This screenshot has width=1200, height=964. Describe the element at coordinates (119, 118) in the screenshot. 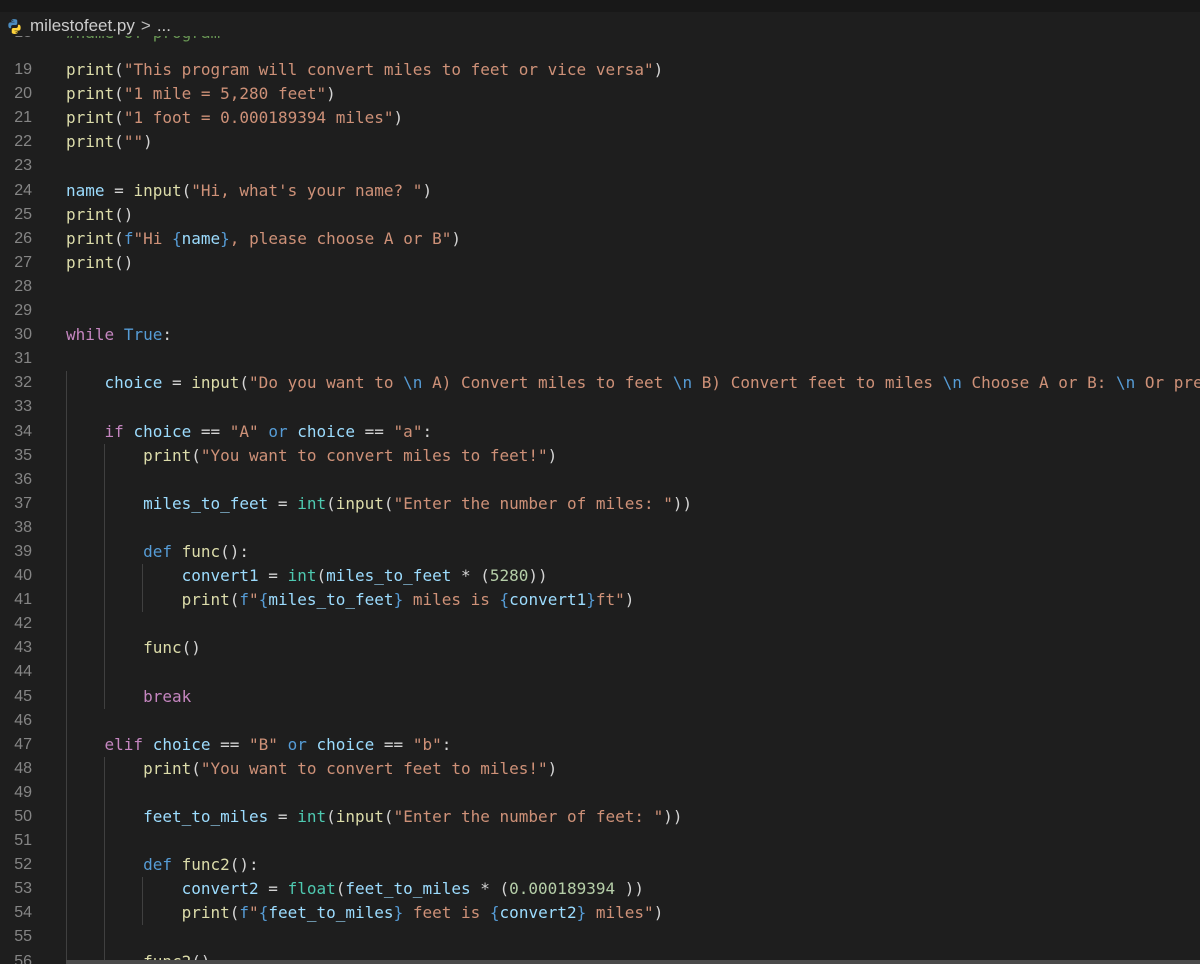

I see `code-token: (` at that location.